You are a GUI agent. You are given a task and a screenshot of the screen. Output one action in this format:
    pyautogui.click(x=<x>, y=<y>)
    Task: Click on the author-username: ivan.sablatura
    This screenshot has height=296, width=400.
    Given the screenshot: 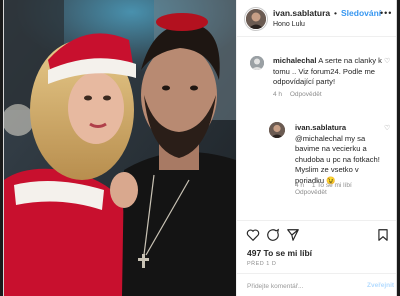 What is the action you would take?
    pyautogui.click(x=301, y=13)
    